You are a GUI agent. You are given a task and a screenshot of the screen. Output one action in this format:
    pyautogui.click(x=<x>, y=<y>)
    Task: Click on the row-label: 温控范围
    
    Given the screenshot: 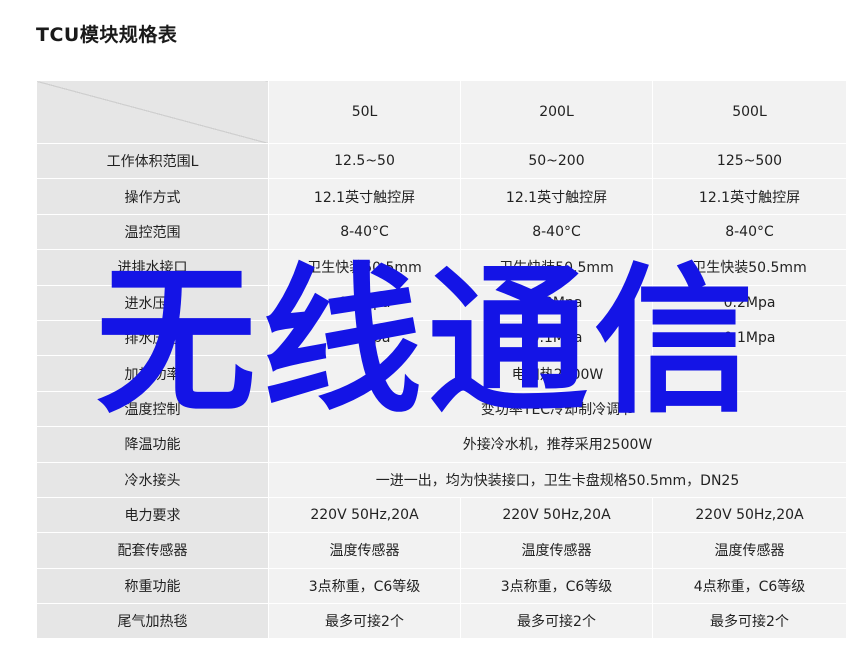 What is the action you would take?
    pyautogui.click(x=152, y=232)
    